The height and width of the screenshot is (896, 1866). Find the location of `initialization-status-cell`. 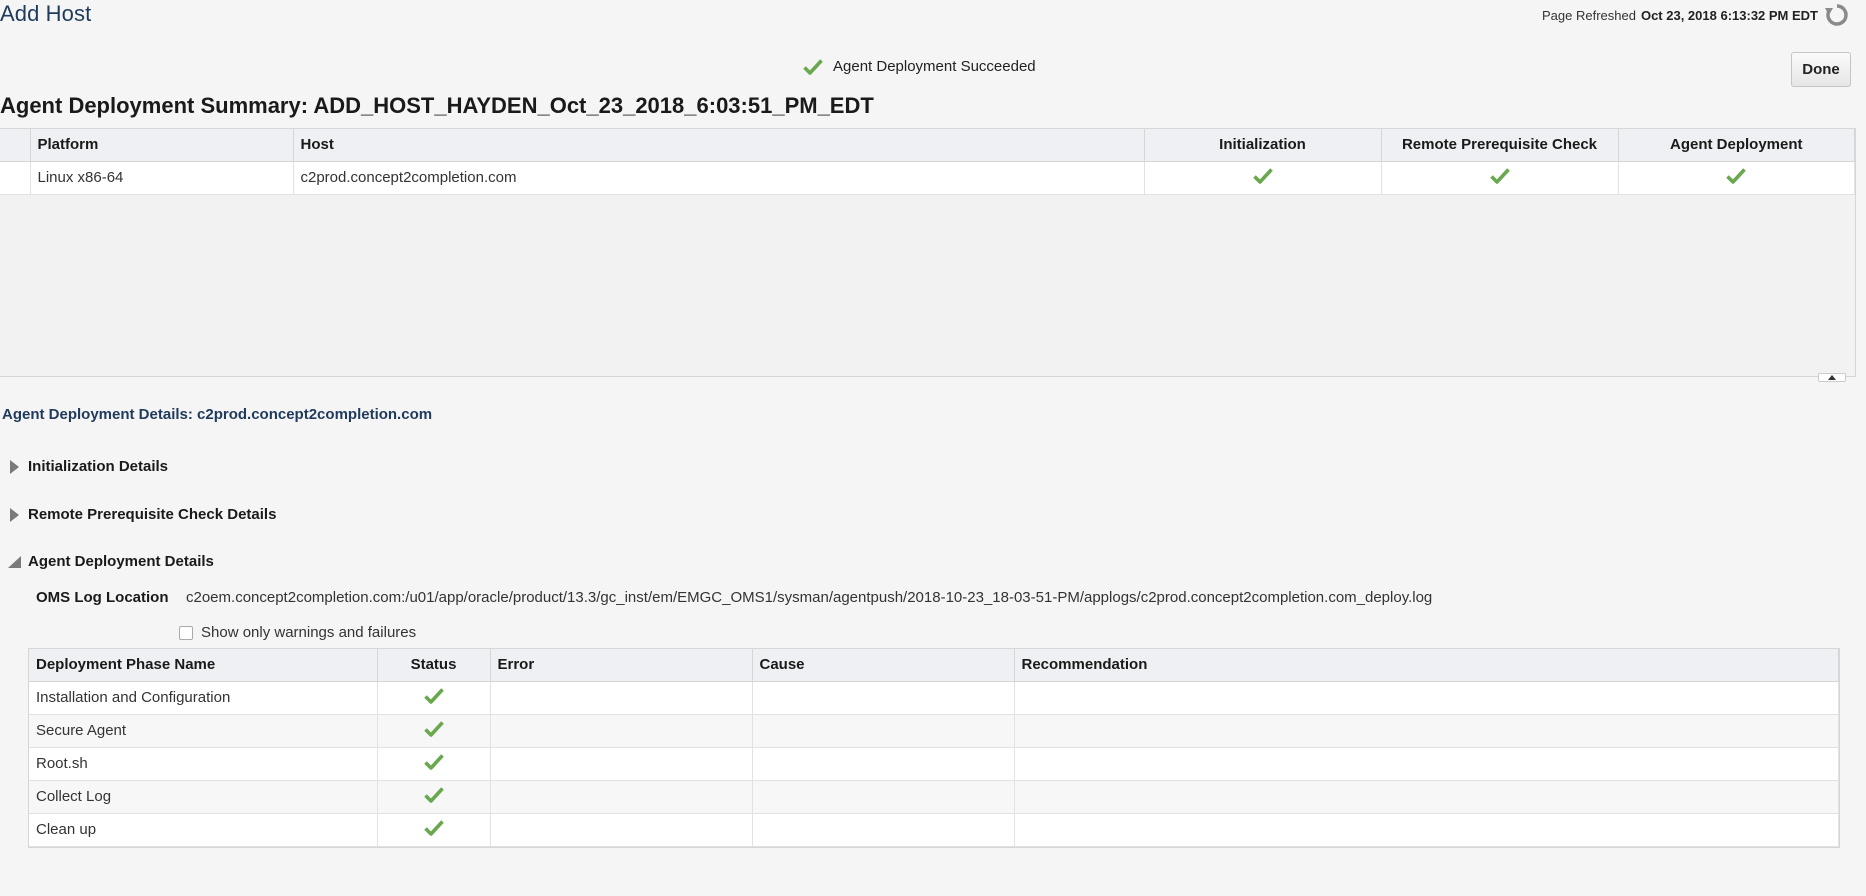

initialization-status-cell is located at coordinates (1263, 178).